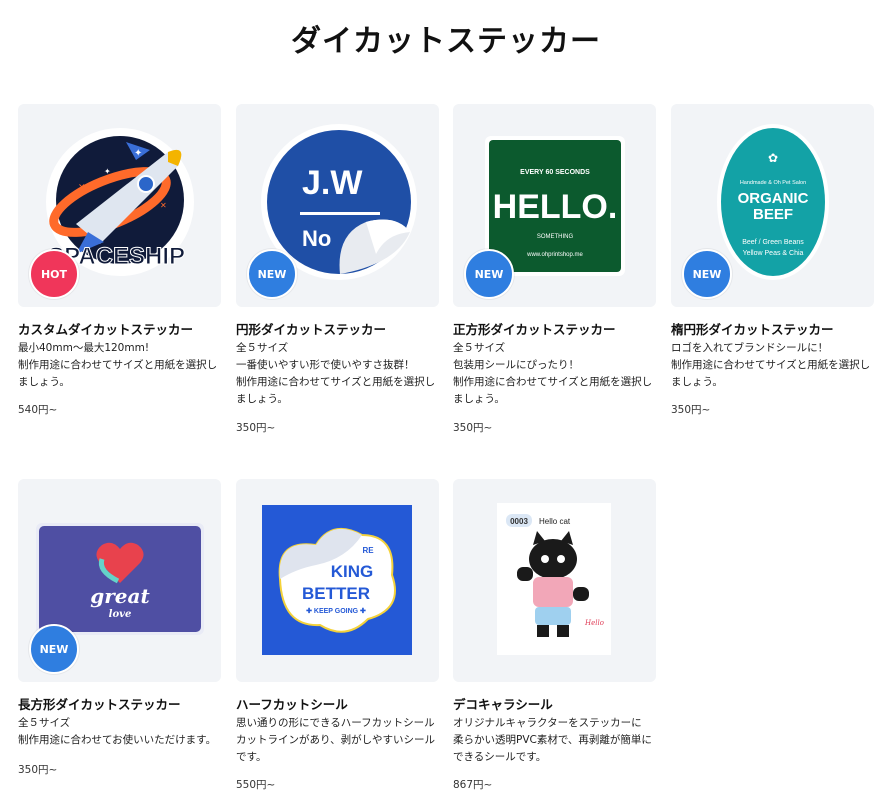  I want to click on product-price: 550円~, so click(256, 785).